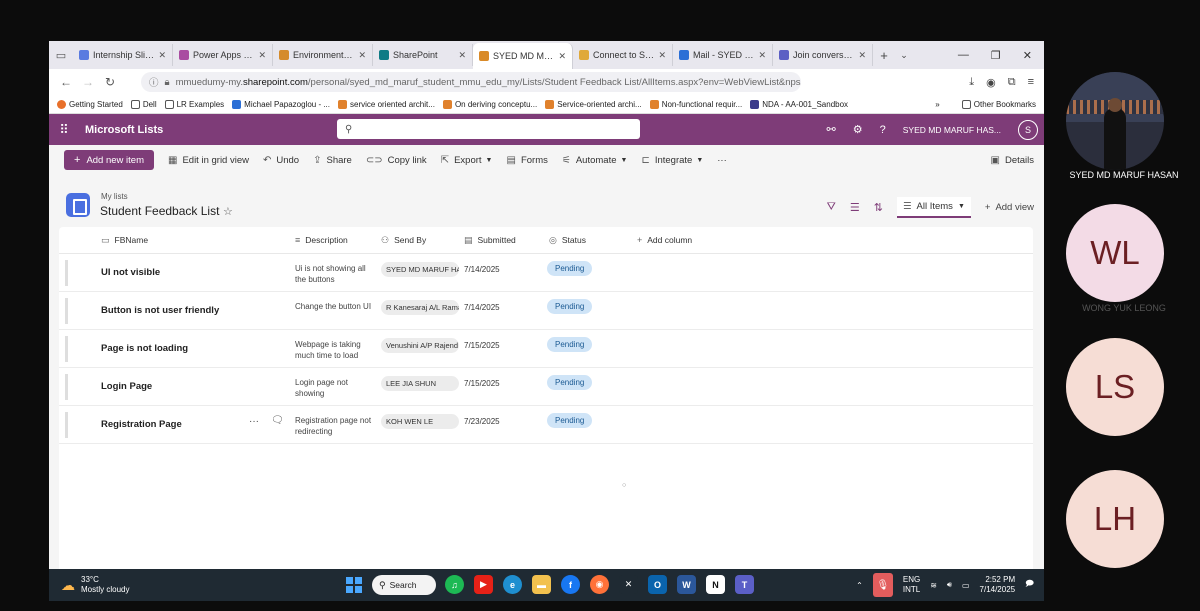  What do you see at coordinates (949, 585) in the screenshot?
I see `volume-icon: 🔊︎` at bounding box center [949, 585].